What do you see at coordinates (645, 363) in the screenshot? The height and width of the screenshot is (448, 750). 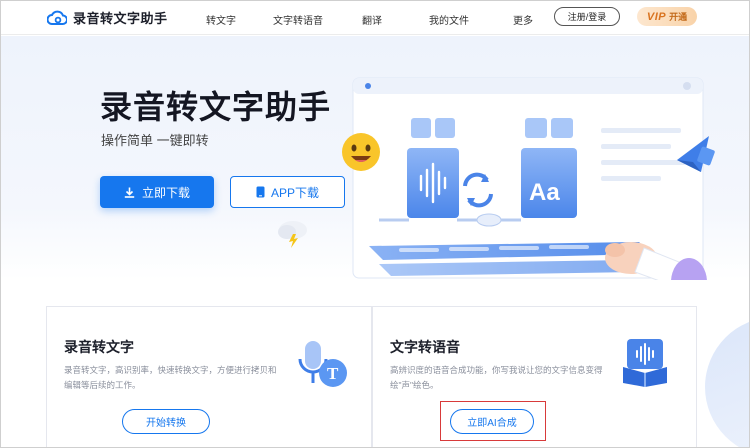 I see `audio-book-icon` at bounding box center [645, 363].